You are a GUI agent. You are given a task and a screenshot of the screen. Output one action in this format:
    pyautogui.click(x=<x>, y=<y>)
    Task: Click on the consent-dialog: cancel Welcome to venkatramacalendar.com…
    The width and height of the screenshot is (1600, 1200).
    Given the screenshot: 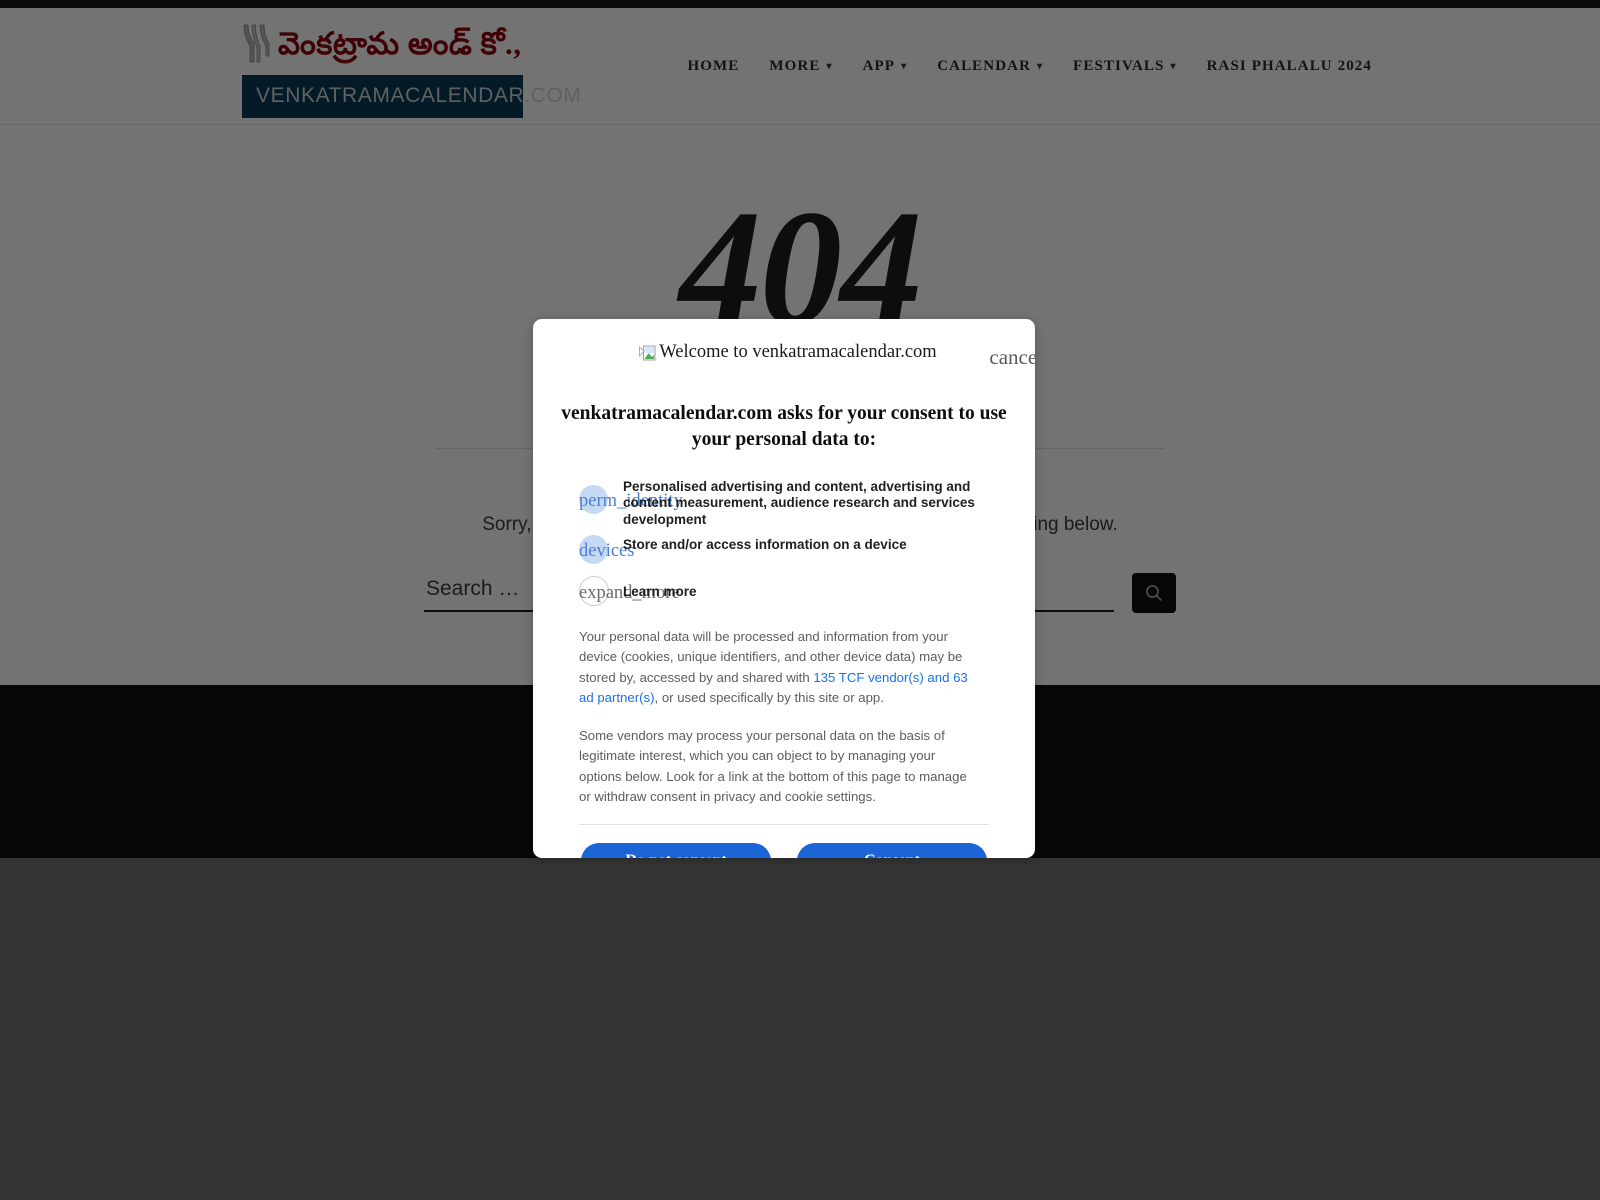 What is the action you would take?
    pyautogui.click(x=784, y=588)
    